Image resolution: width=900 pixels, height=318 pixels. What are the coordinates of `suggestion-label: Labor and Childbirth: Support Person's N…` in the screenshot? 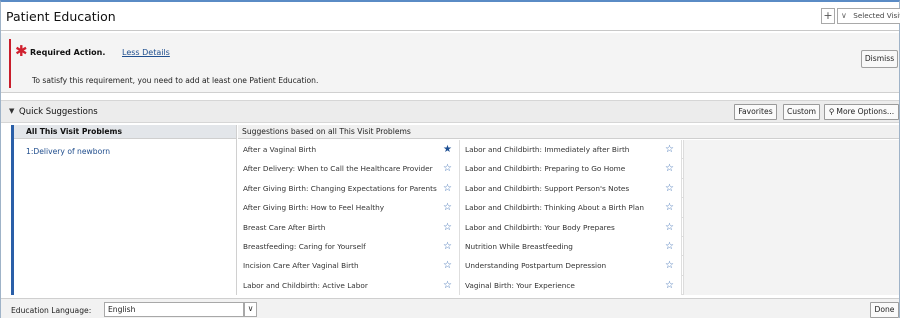 It's located at (547, 188).